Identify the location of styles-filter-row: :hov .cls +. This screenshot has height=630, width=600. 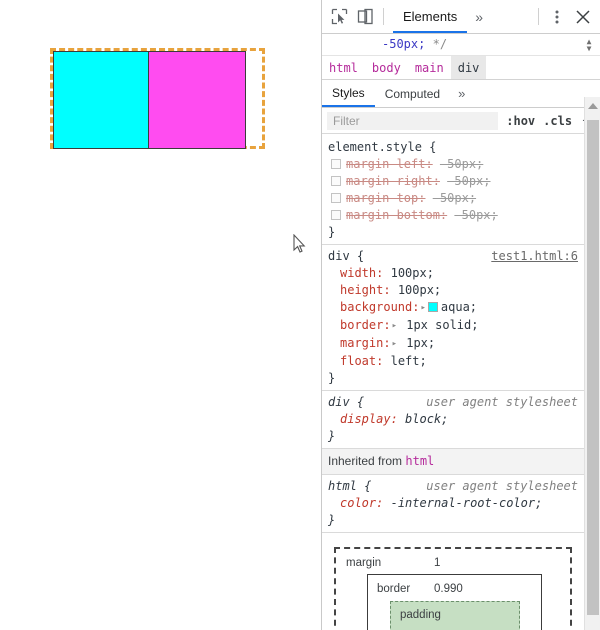
(461, 121).